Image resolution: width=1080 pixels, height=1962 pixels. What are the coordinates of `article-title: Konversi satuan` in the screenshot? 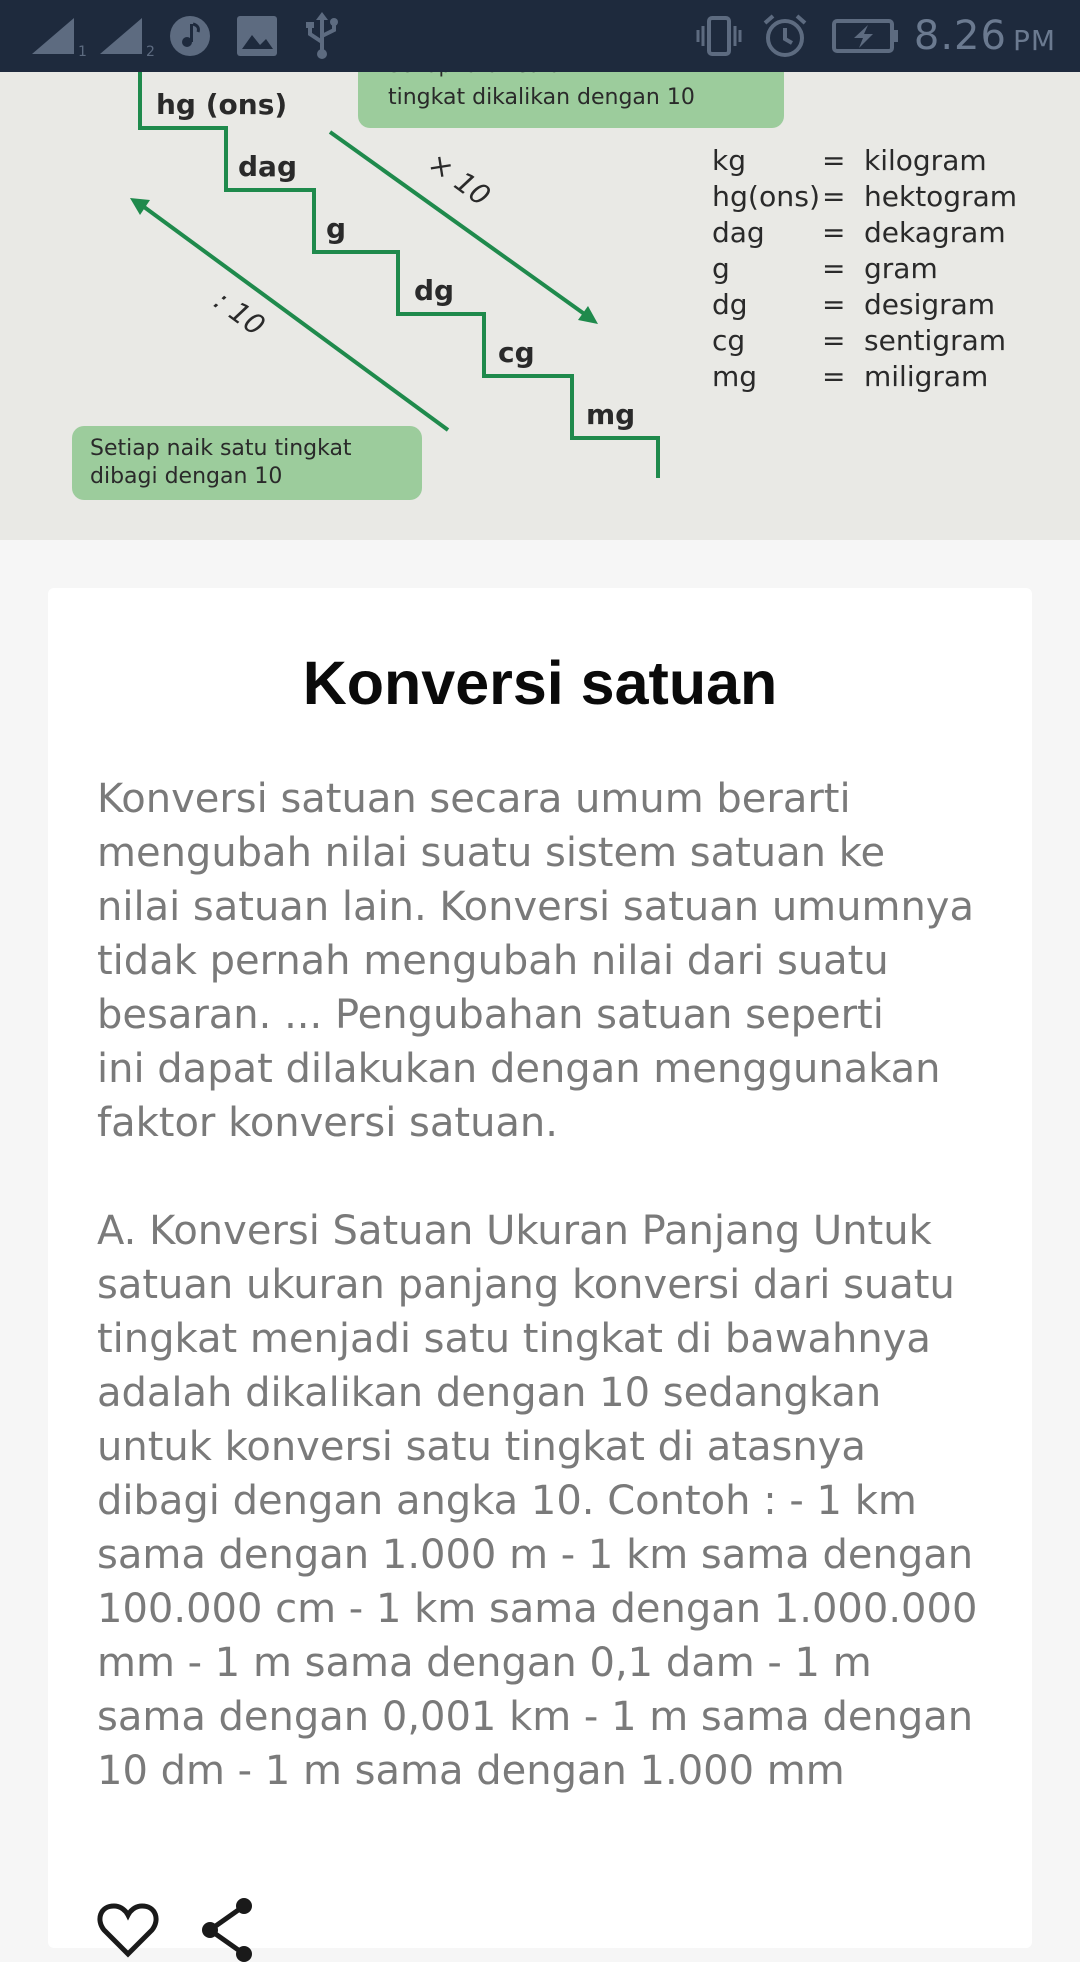 It's located at (540, 683).